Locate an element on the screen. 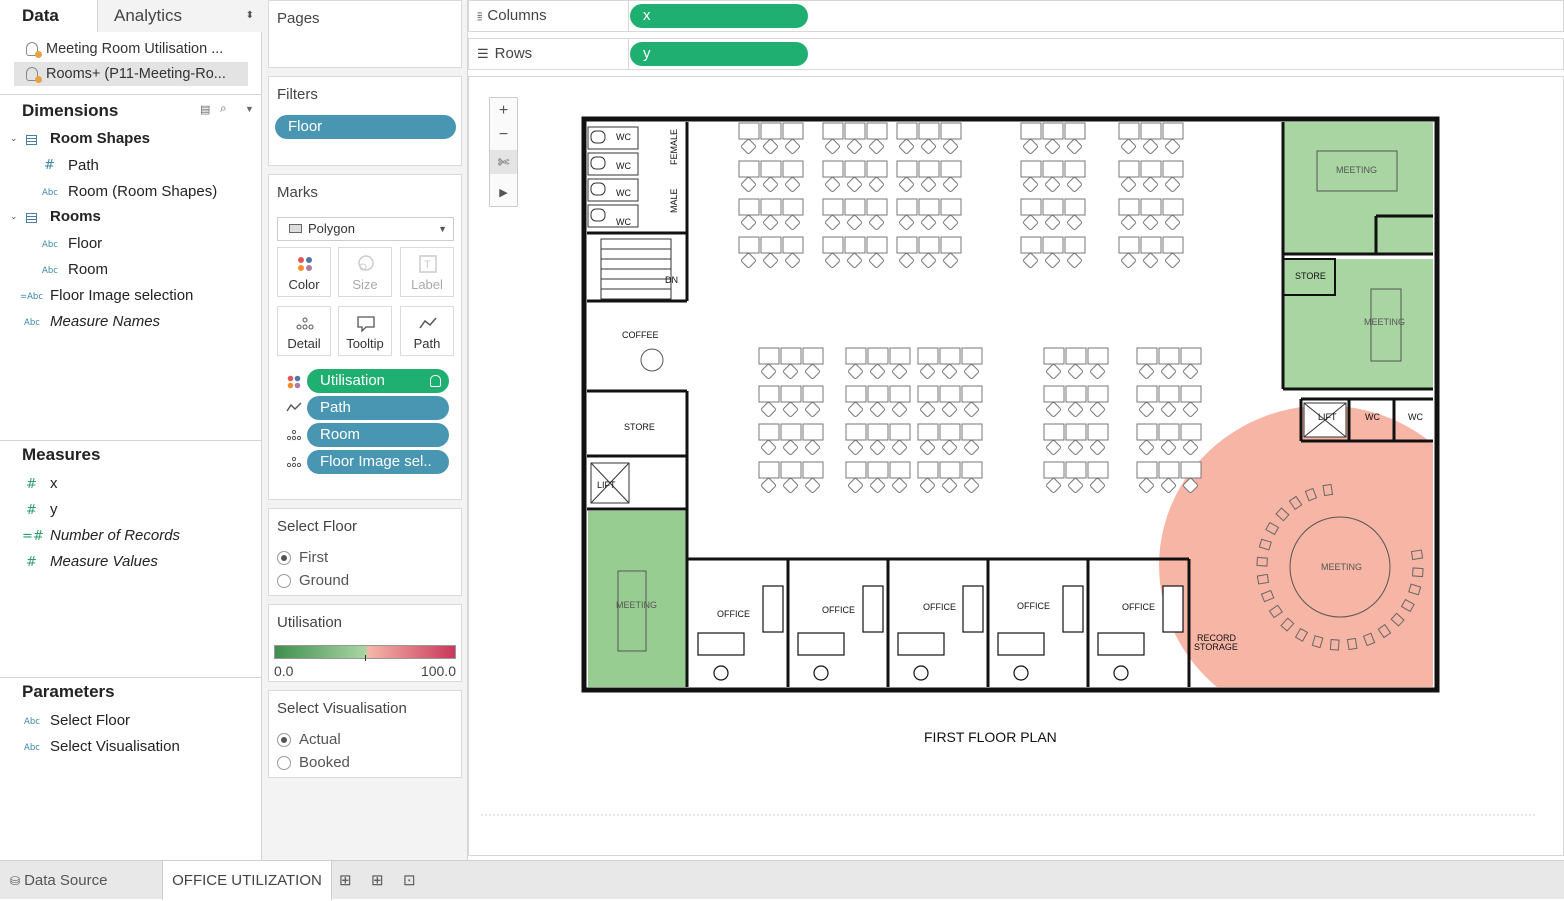  size-button: Size is located at coordinates (365, 272).